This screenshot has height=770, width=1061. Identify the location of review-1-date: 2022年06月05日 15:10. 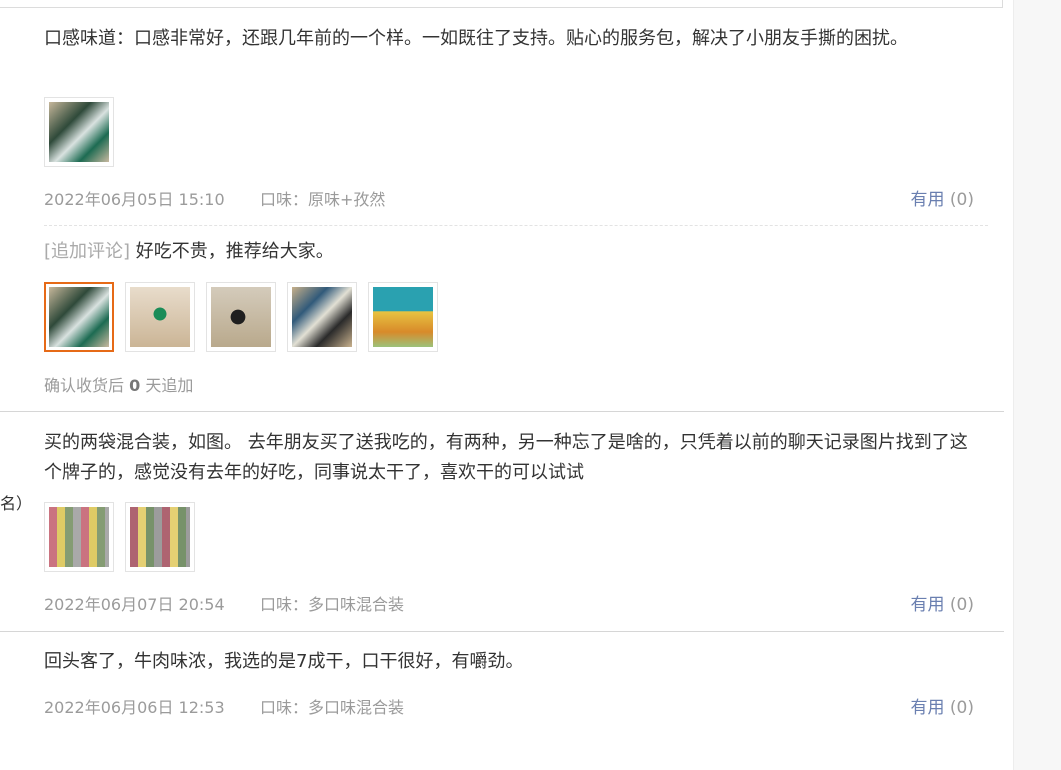
(134, 199).